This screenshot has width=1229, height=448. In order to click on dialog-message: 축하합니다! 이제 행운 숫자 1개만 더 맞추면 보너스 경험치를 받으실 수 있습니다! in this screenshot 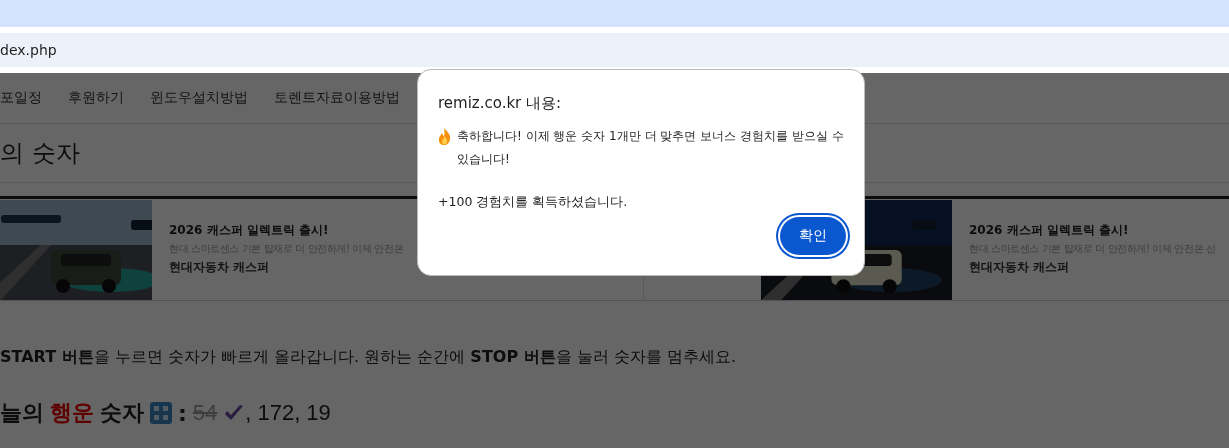, I will do `click(650, 148)`.